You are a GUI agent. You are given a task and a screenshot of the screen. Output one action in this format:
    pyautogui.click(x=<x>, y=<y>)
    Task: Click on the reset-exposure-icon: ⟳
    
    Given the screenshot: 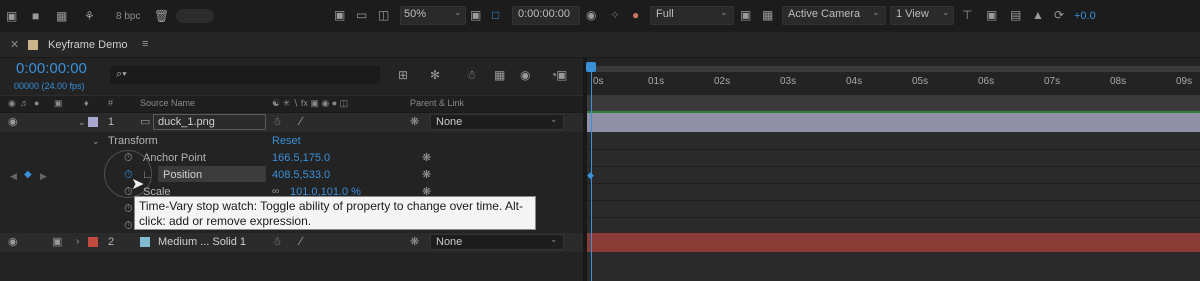 What is the action you would take?
    pyautogui.click(x=1059, y=15)
    